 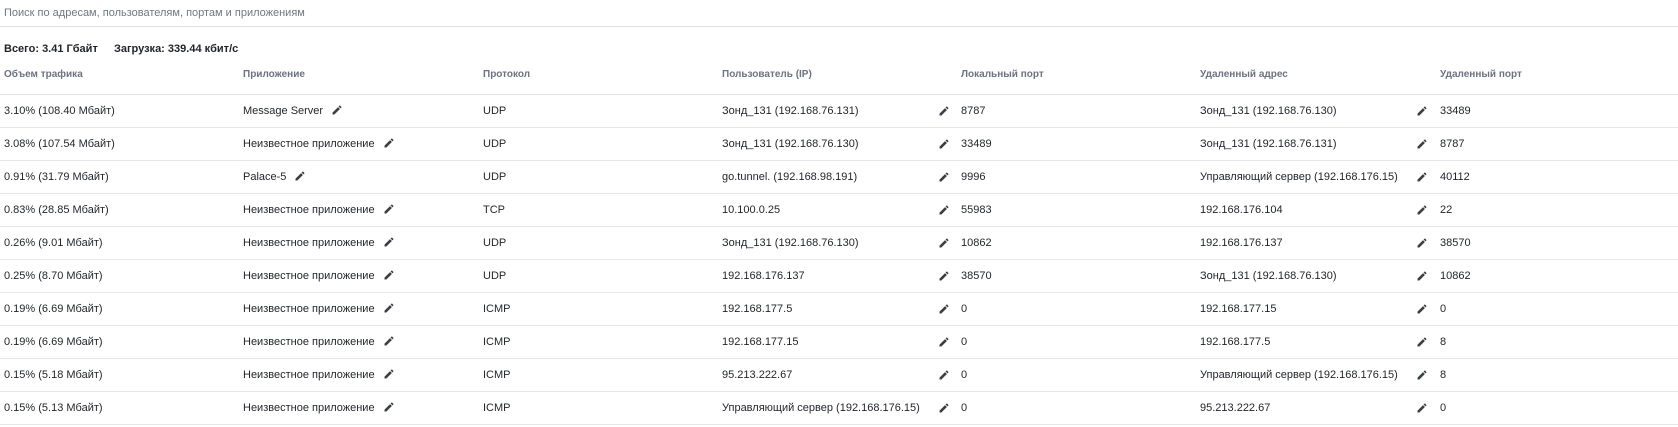 What do you see at coordinates (976, 210) in the screenshot?
I see `local-port: 55983` at bounding box center [976, 210].